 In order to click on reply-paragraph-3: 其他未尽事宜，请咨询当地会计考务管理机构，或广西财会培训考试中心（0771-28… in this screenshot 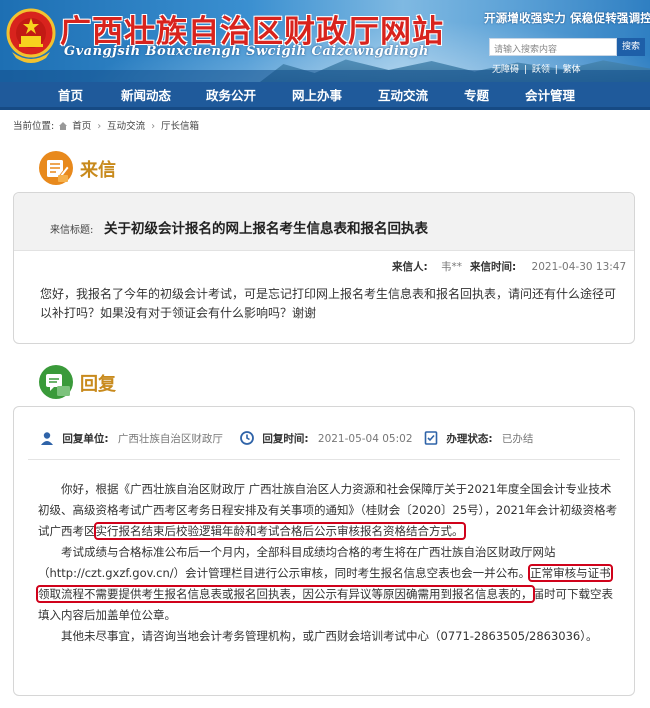, I will do `click(329, 636)`.